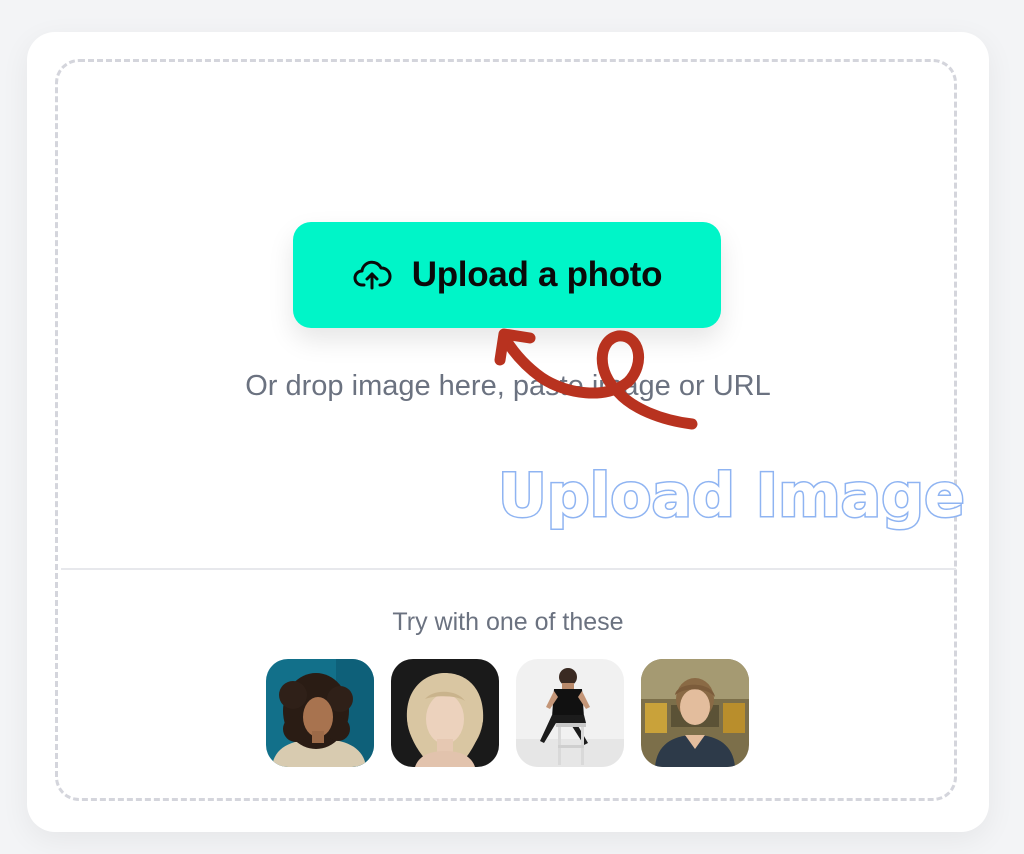 This screenshot has width=1024, height=854. What do you see at coordinates (372, 275) in the screenshot?
I see `cloud-upload-icon` at bounding box center [372, 275].